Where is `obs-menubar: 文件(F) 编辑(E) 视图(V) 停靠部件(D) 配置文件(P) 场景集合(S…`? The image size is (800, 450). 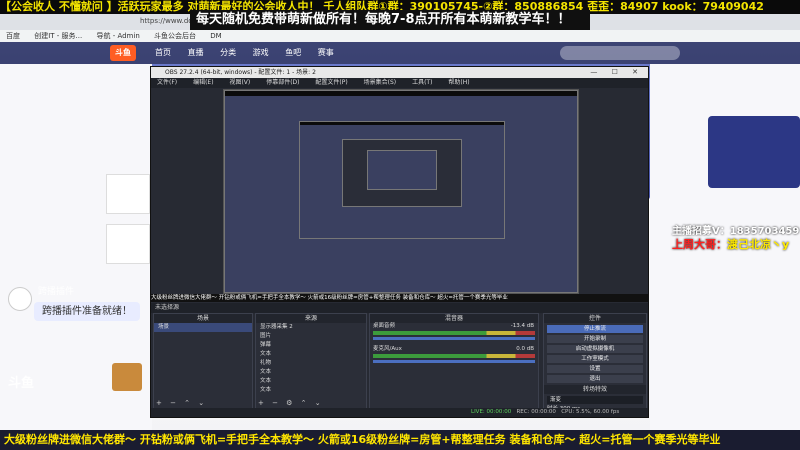 obs-menubar: 文件(F) 编辑(E) 视图(V) 停靠部件(D) 配置文件(P) 场景集合(S… is located at coordinates (399, 83).